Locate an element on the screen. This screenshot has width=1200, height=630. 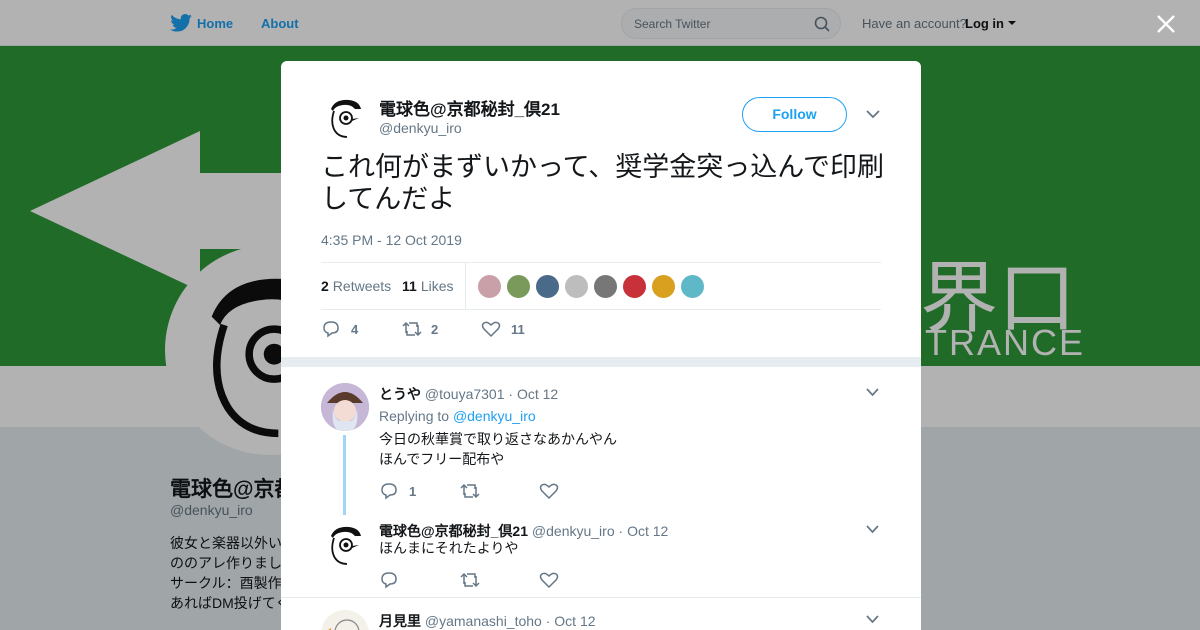
retweet-count: 2 is located at coordinates (435, 329).